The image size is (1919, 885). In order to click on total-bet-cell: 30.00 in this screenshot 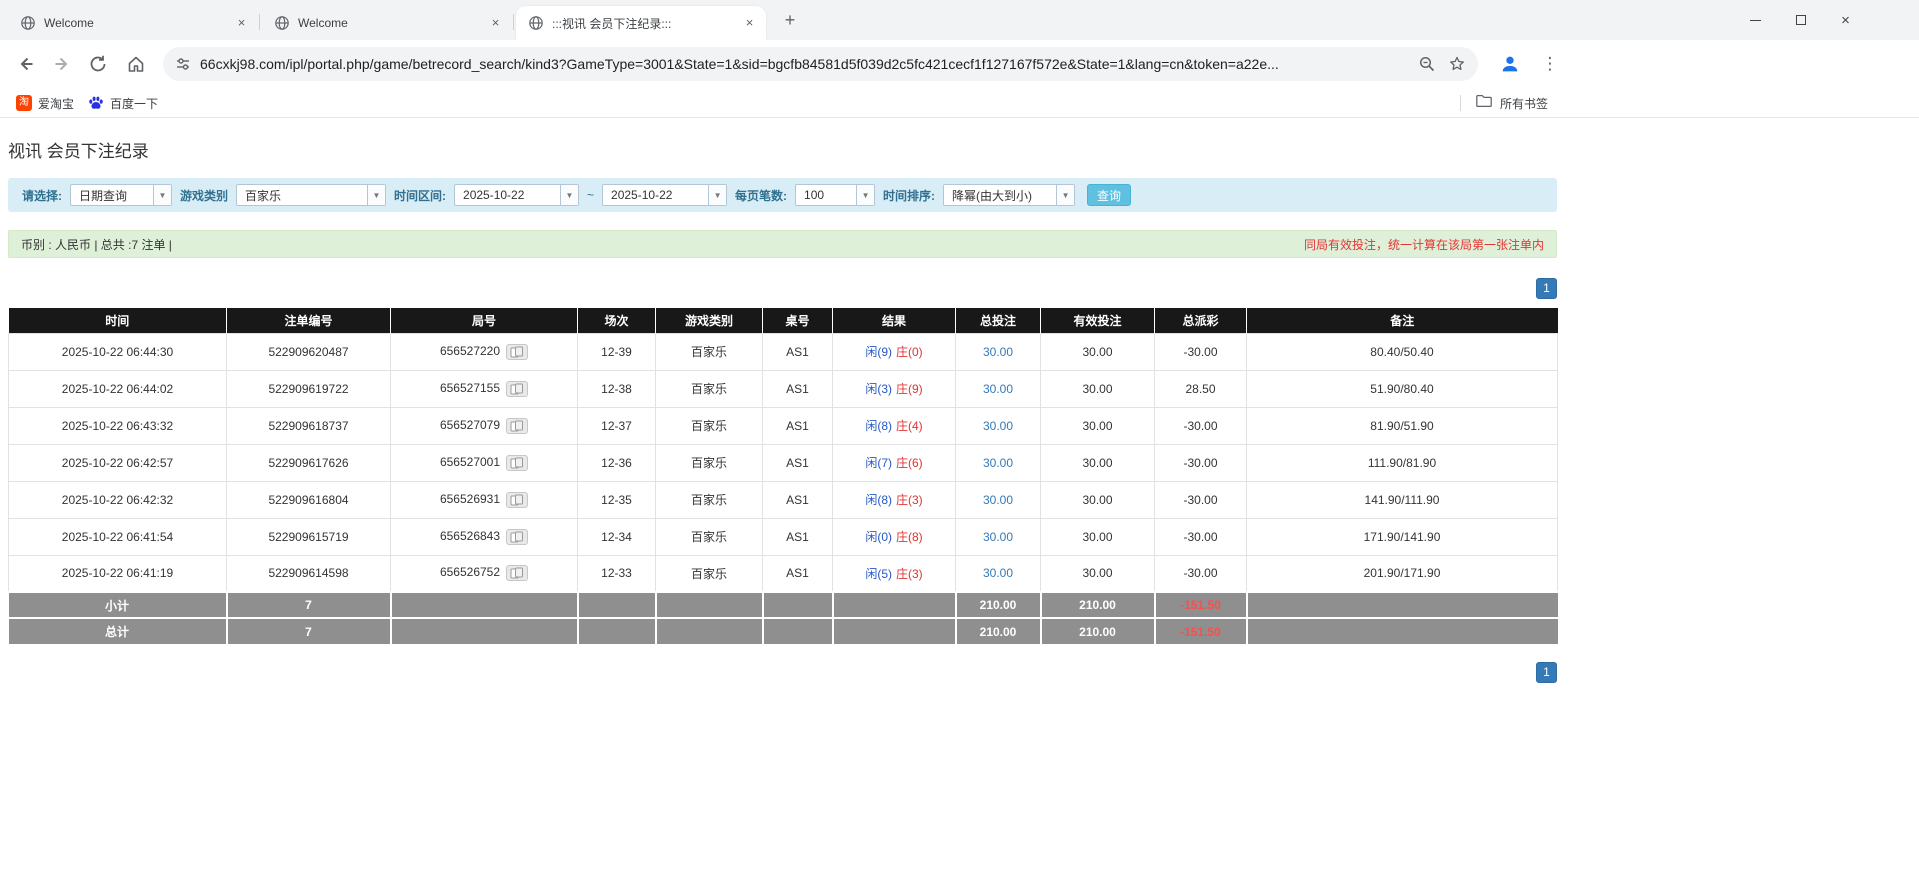, I will do `click(998, 462)`.